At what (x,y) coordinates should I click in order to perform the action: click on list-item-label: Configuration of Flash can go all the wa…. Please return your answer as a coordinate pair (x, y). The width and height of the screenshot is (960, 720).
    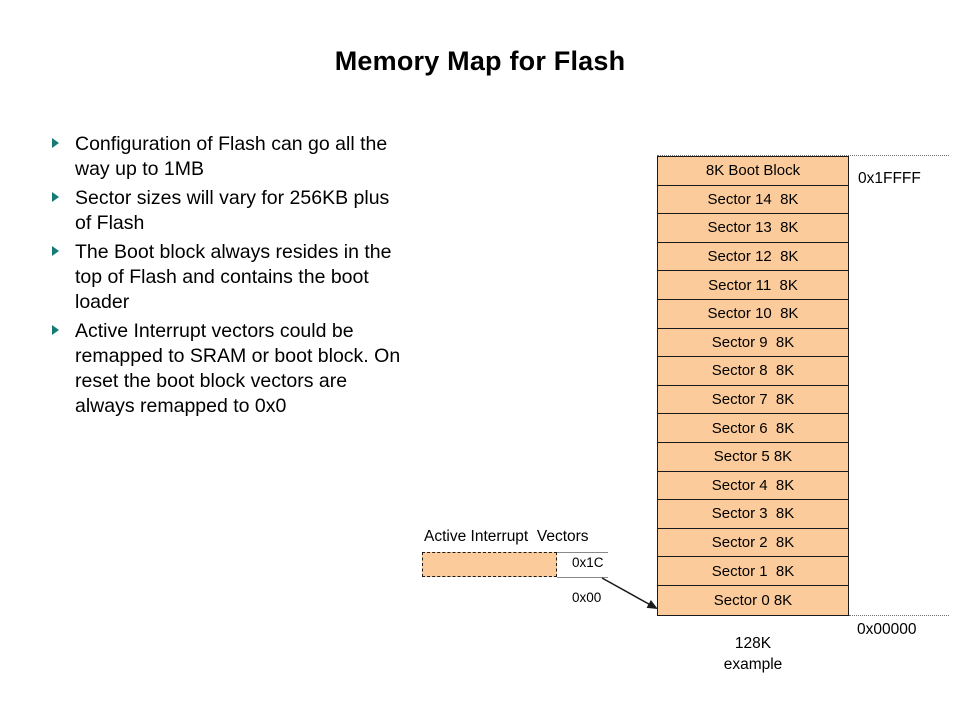
    Looking at the image, I should click on (231, 156).